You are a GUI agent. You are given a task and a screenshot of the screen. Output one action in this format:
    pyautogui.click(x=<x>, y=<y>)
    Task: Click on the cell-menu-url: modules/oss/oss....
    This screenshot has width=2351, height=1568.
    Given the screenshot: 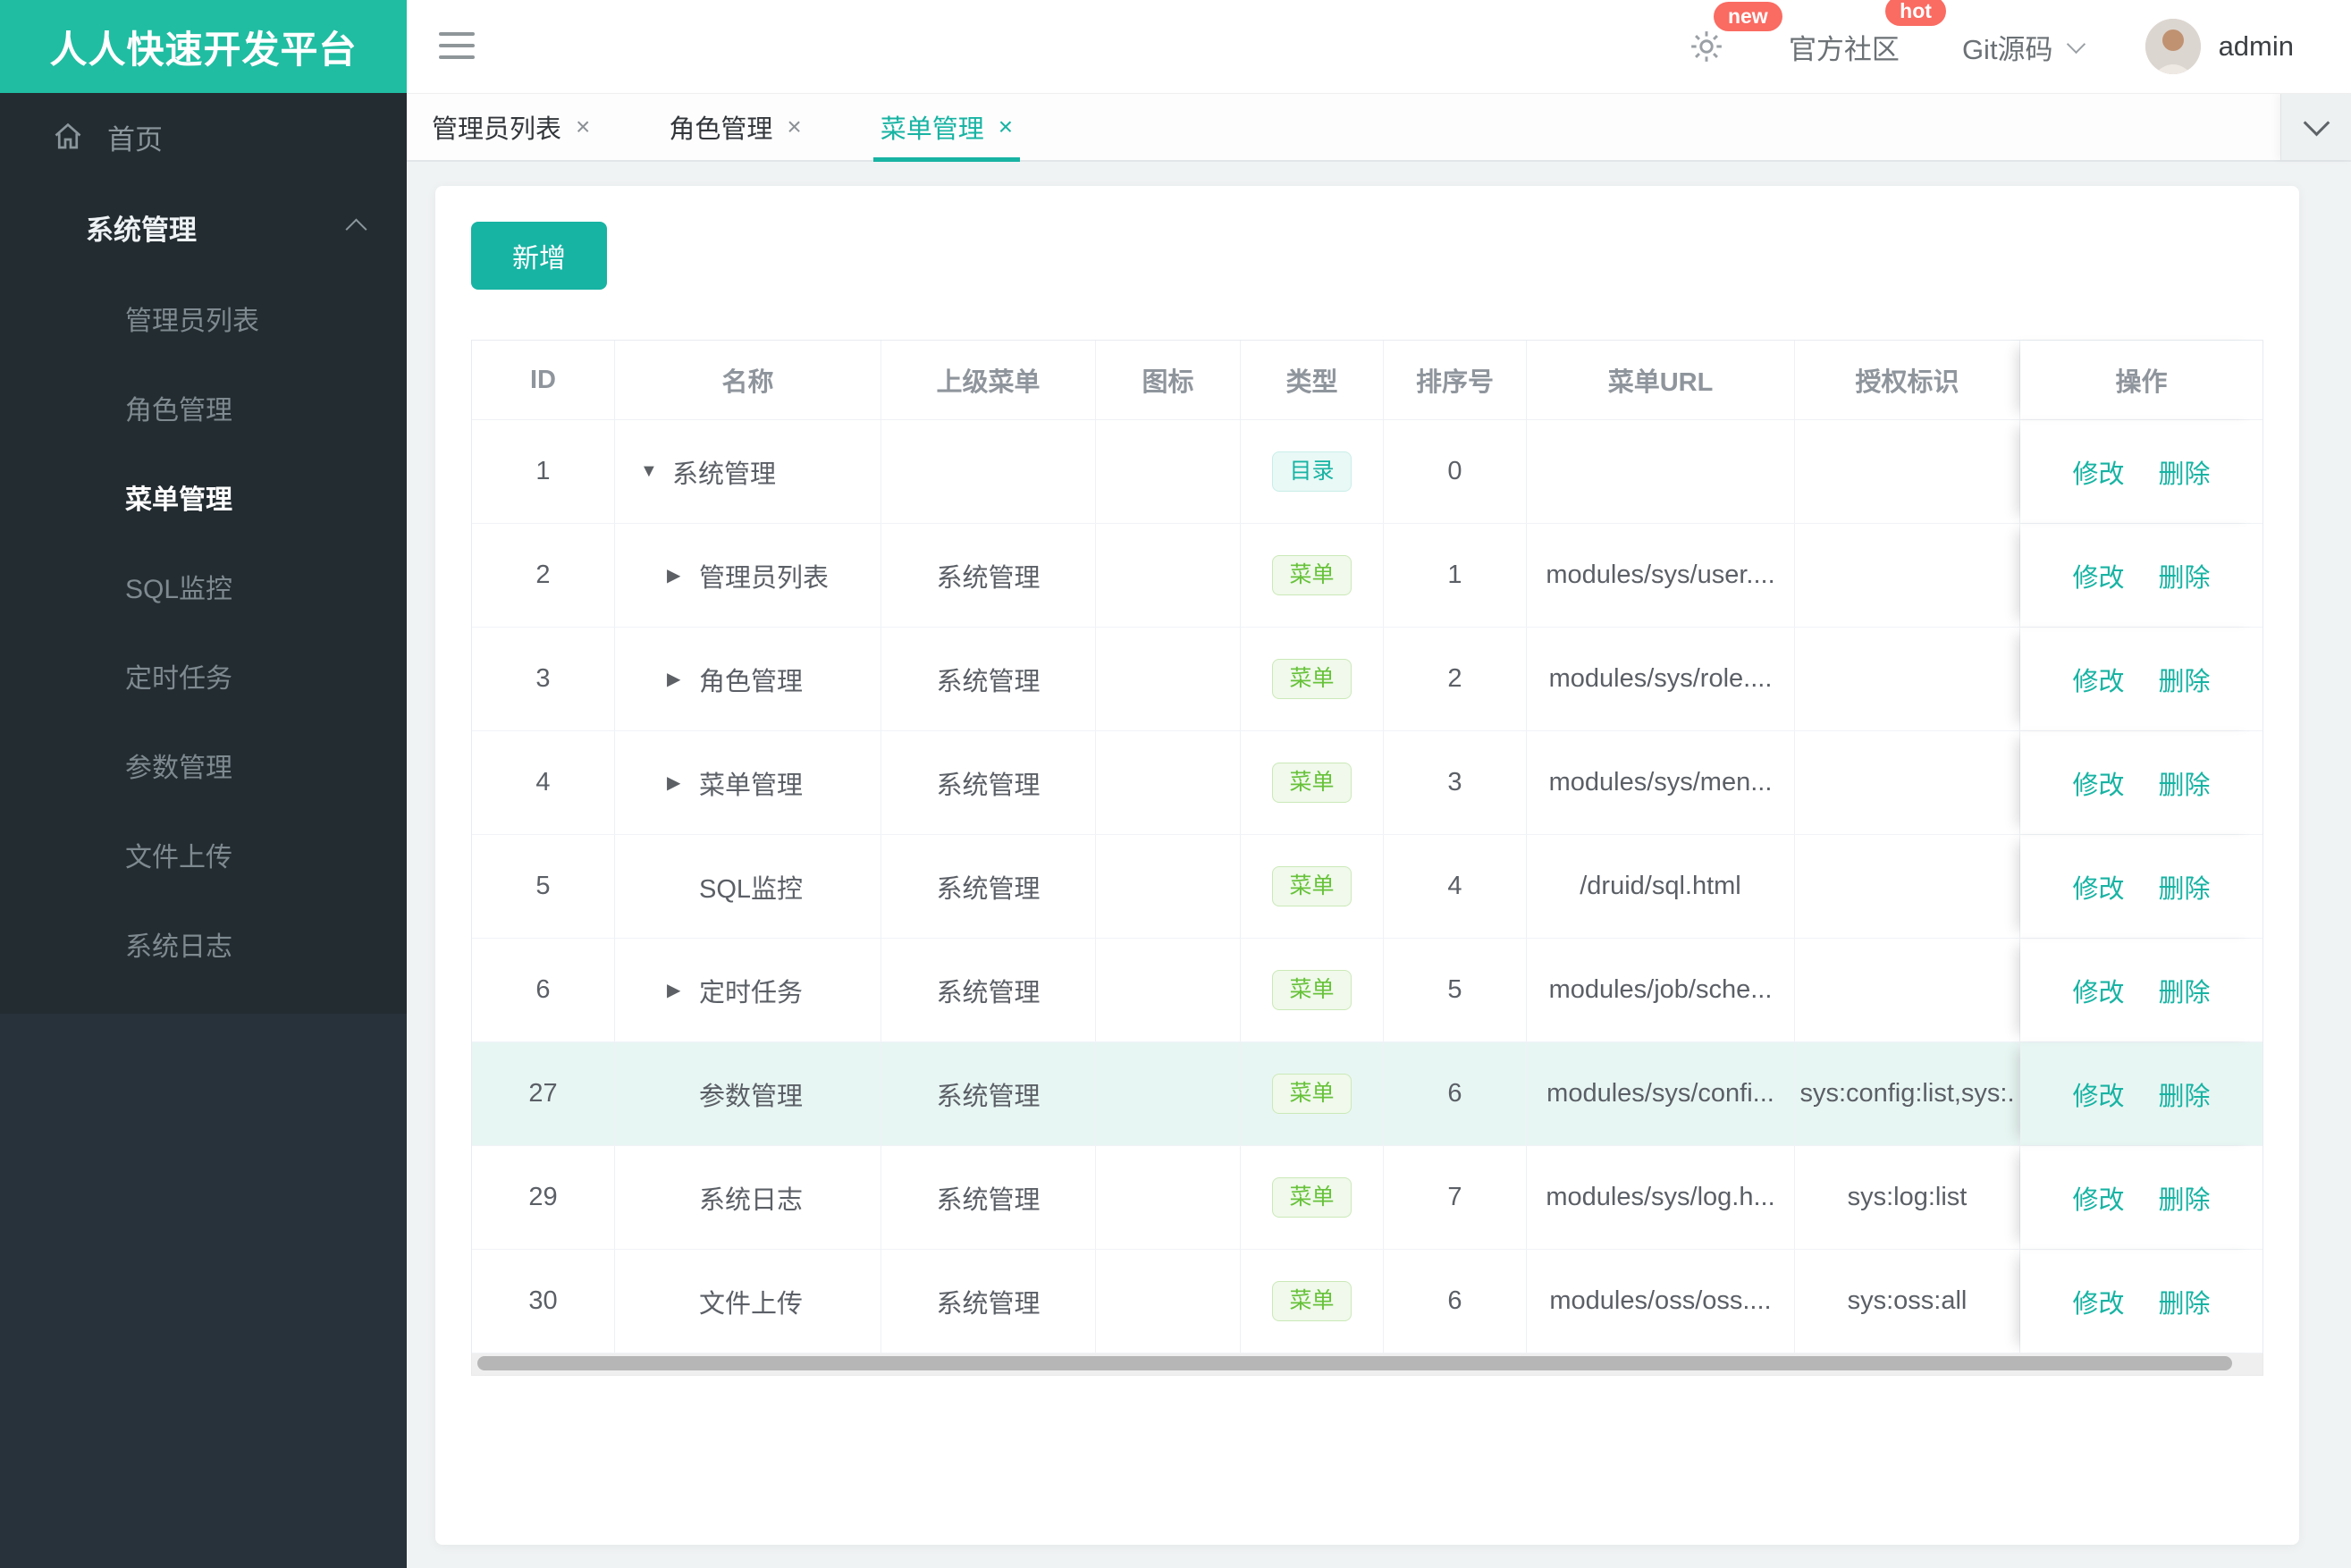 What is the action you would take?
    pyautogui.click(x=1661, y=1301)
    